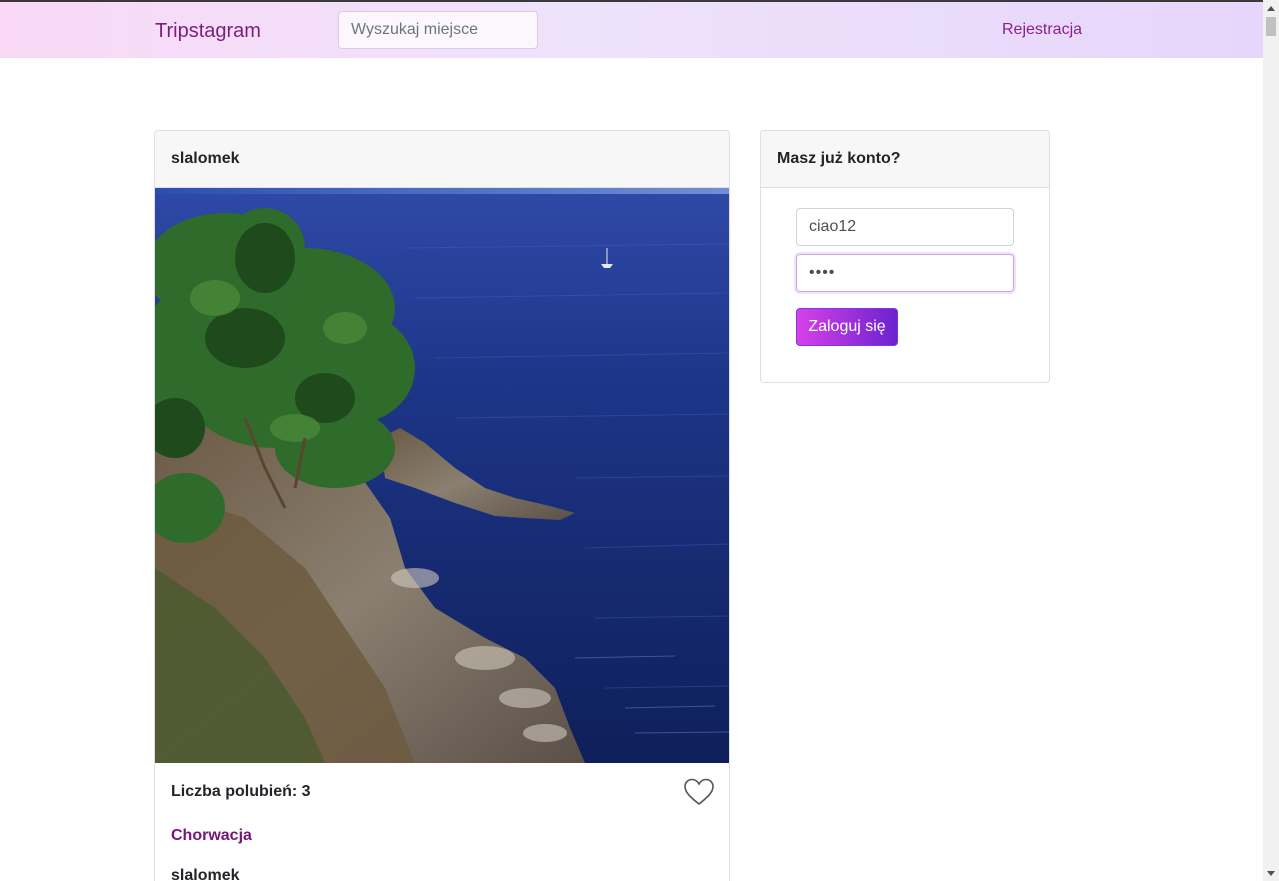 This screenshot has height=881, width=1279. Describe the element at coordinates (211, 836) in the screenshot. I see `place-link: Chorwacja` at that location.